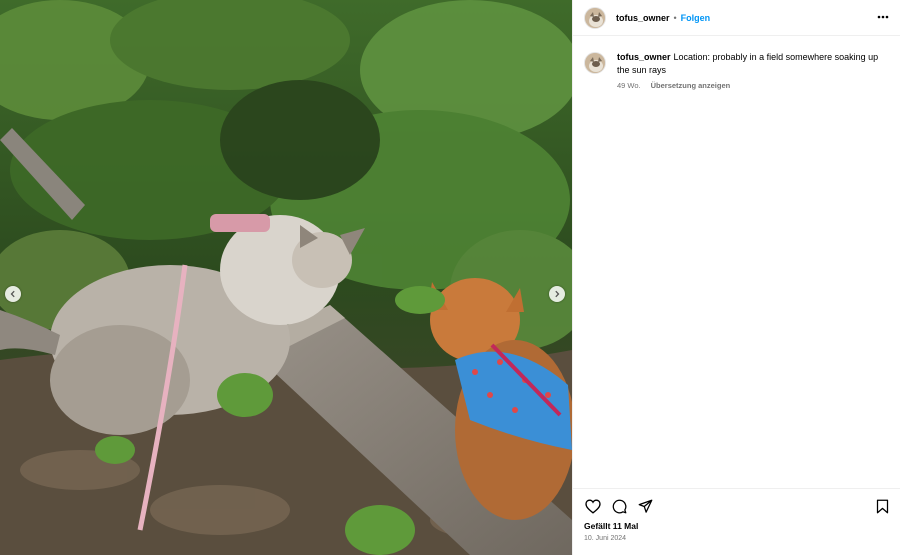  I want to click on avatar, so click(595, 17).